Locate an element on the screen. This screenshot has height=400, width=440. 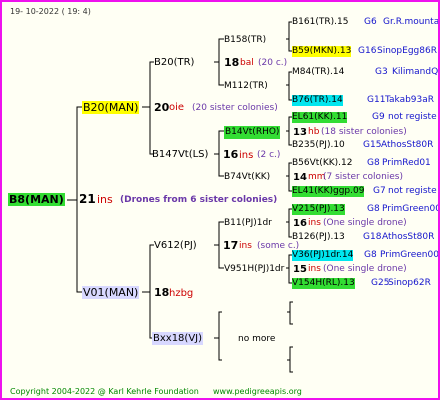
gen4-gen: G7 is located at coordinates (379, 191).